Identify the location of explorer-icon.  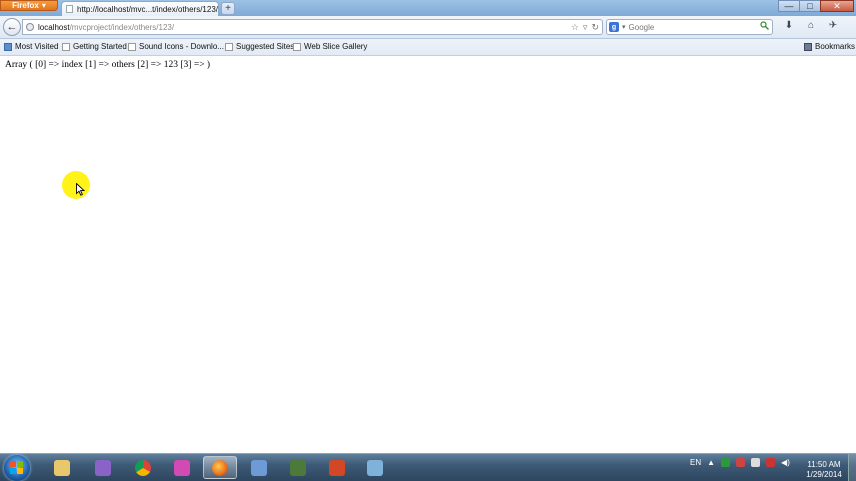
(62, 467).